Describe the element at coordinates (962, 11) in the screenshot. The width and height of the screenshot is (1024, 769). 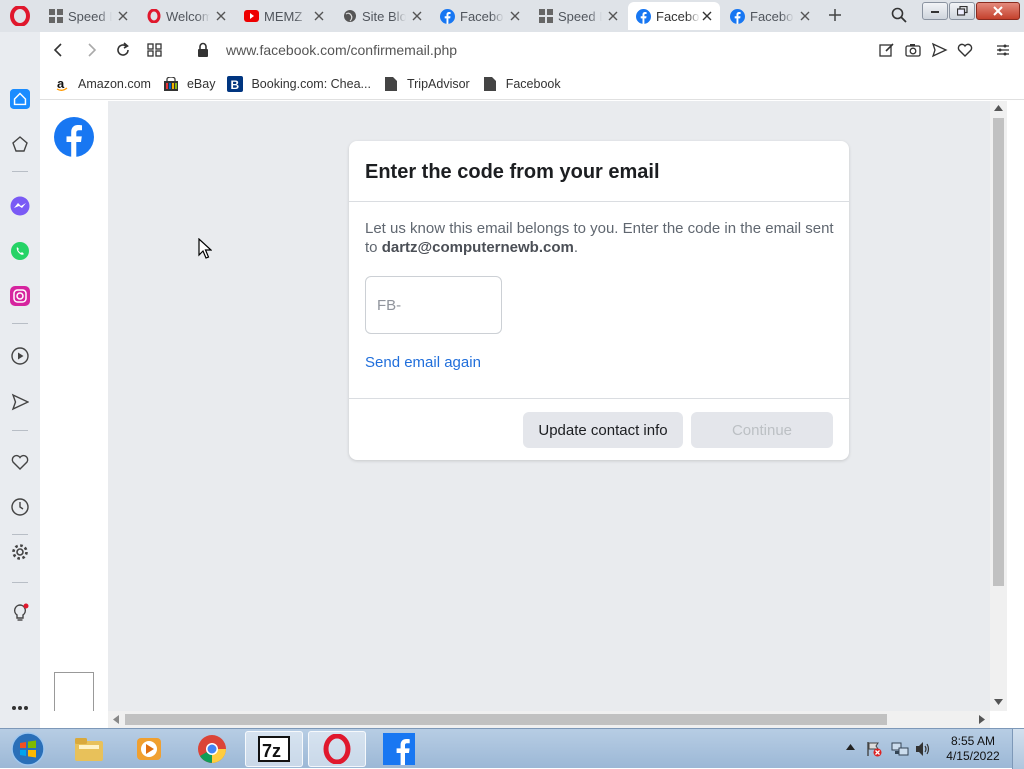
I see `maximize-button` at that location.